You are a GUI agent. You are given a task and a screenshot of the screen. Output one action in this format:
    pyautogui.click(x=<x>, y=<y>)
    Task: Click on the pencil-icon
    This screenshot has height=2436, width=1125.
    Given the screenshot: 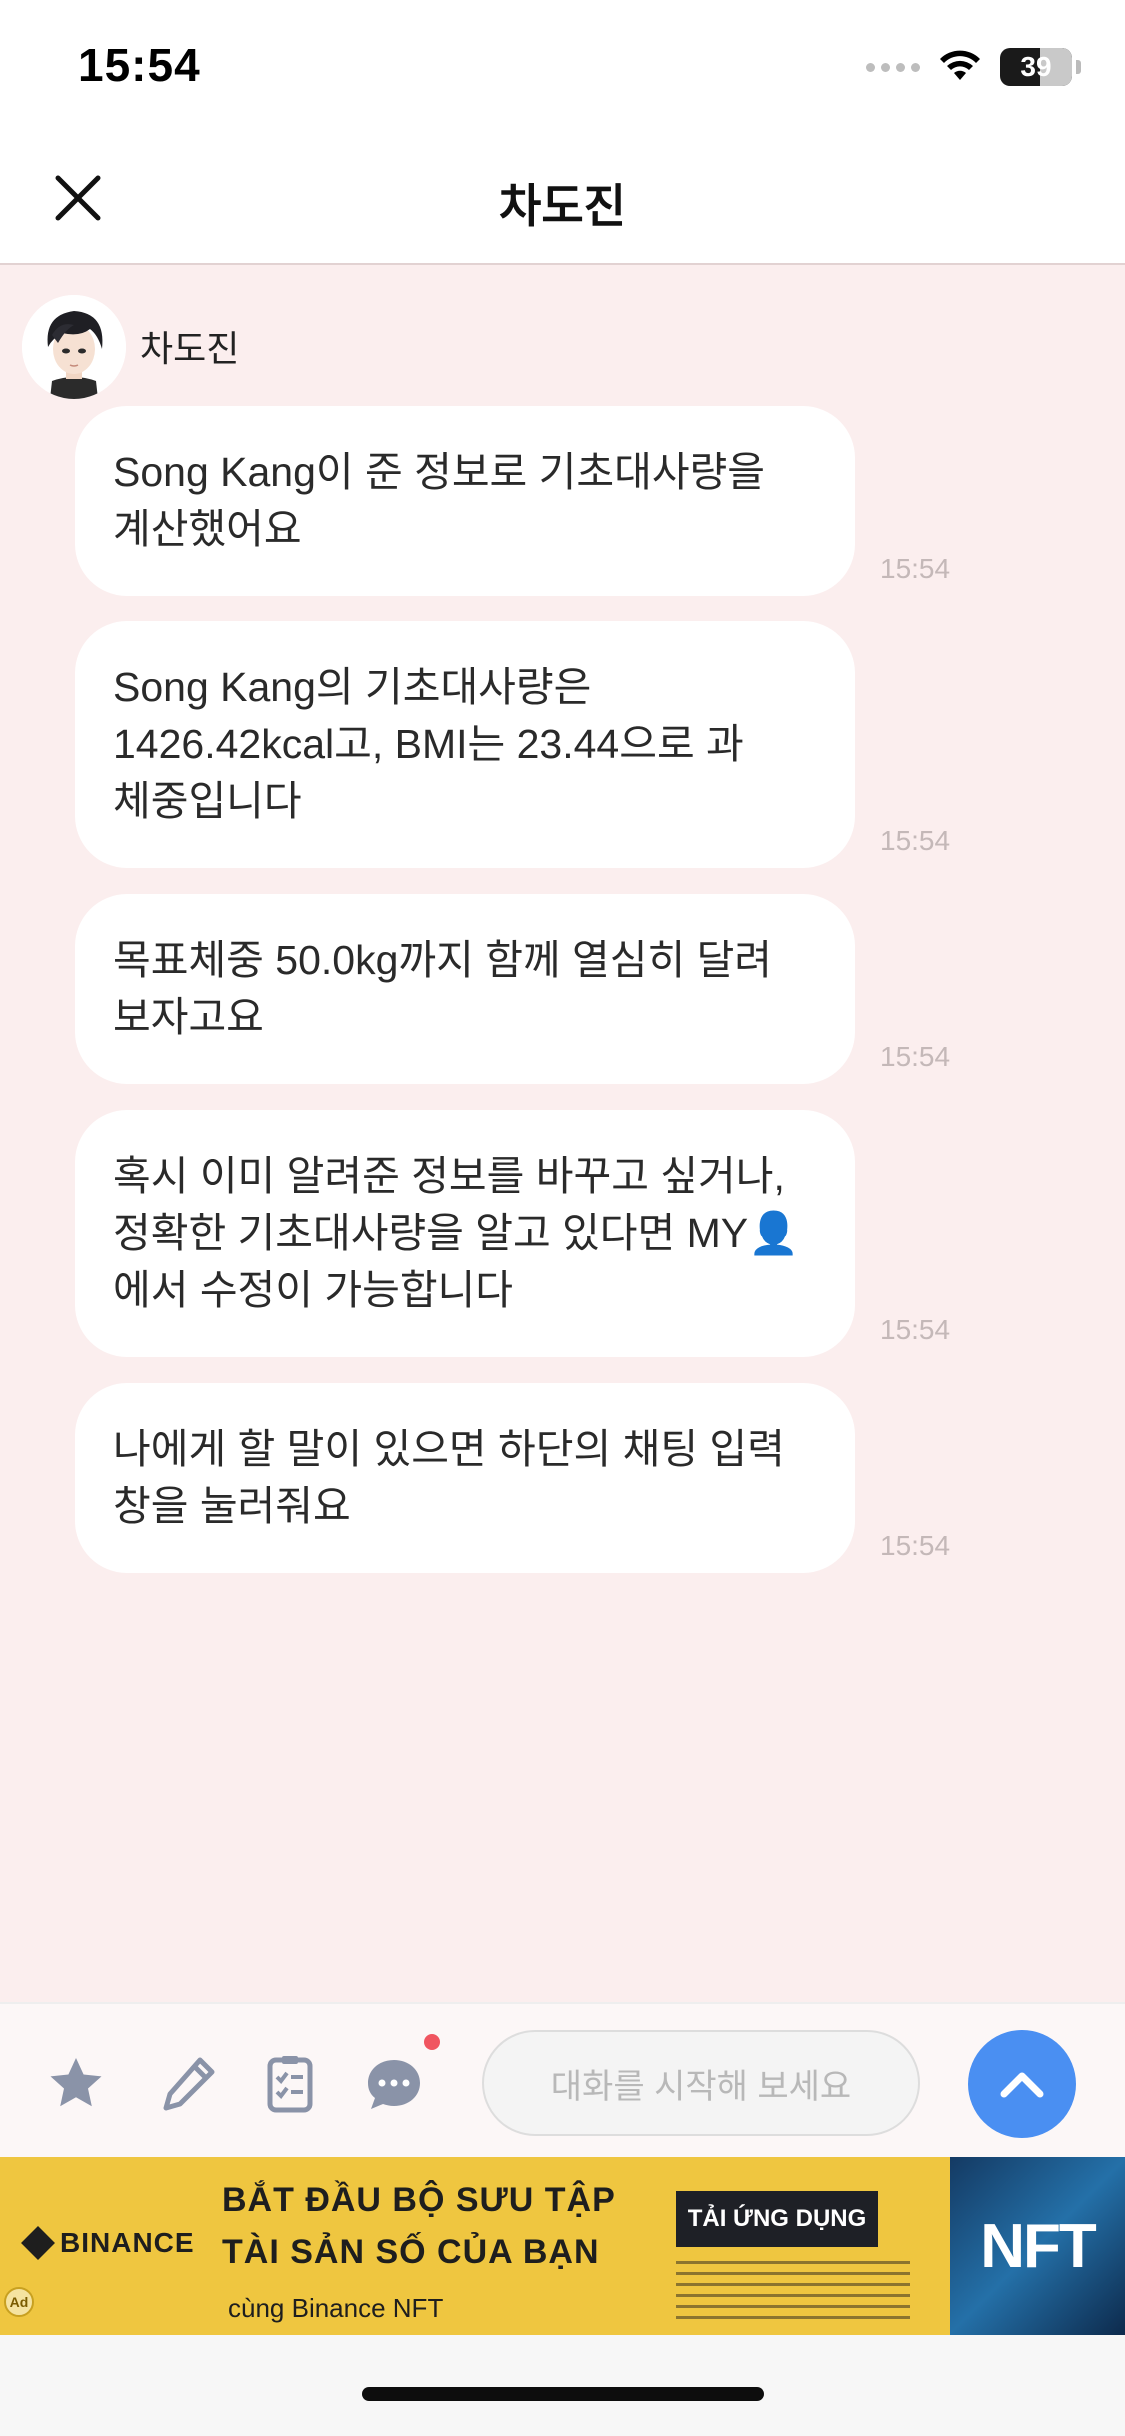 What is the action you would take?
    pyautogui.click(x=189, y=2084)
    